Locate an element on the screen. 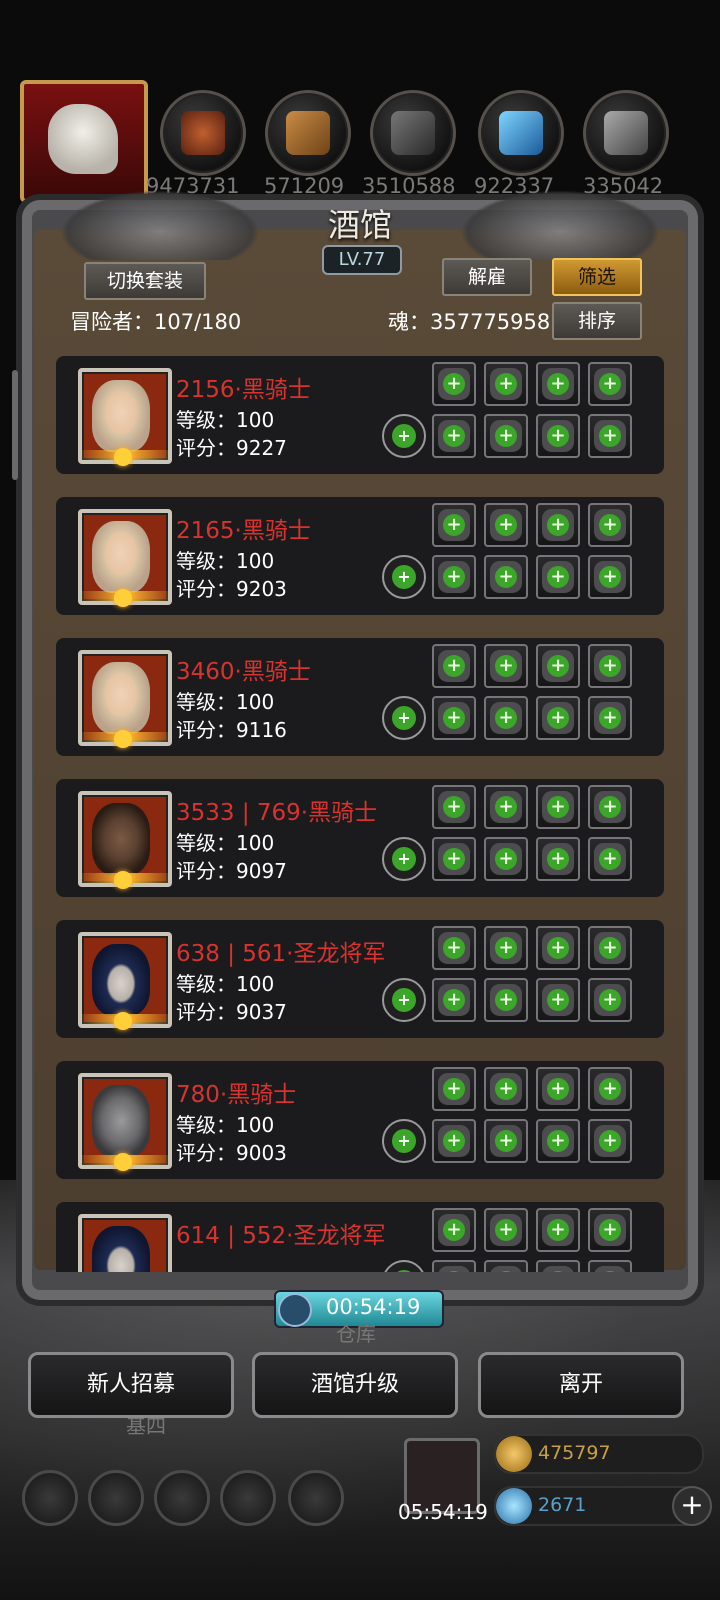 The width and height of the screenshot is (720, 1600). star-icon is located at coordinates (116, 1498).